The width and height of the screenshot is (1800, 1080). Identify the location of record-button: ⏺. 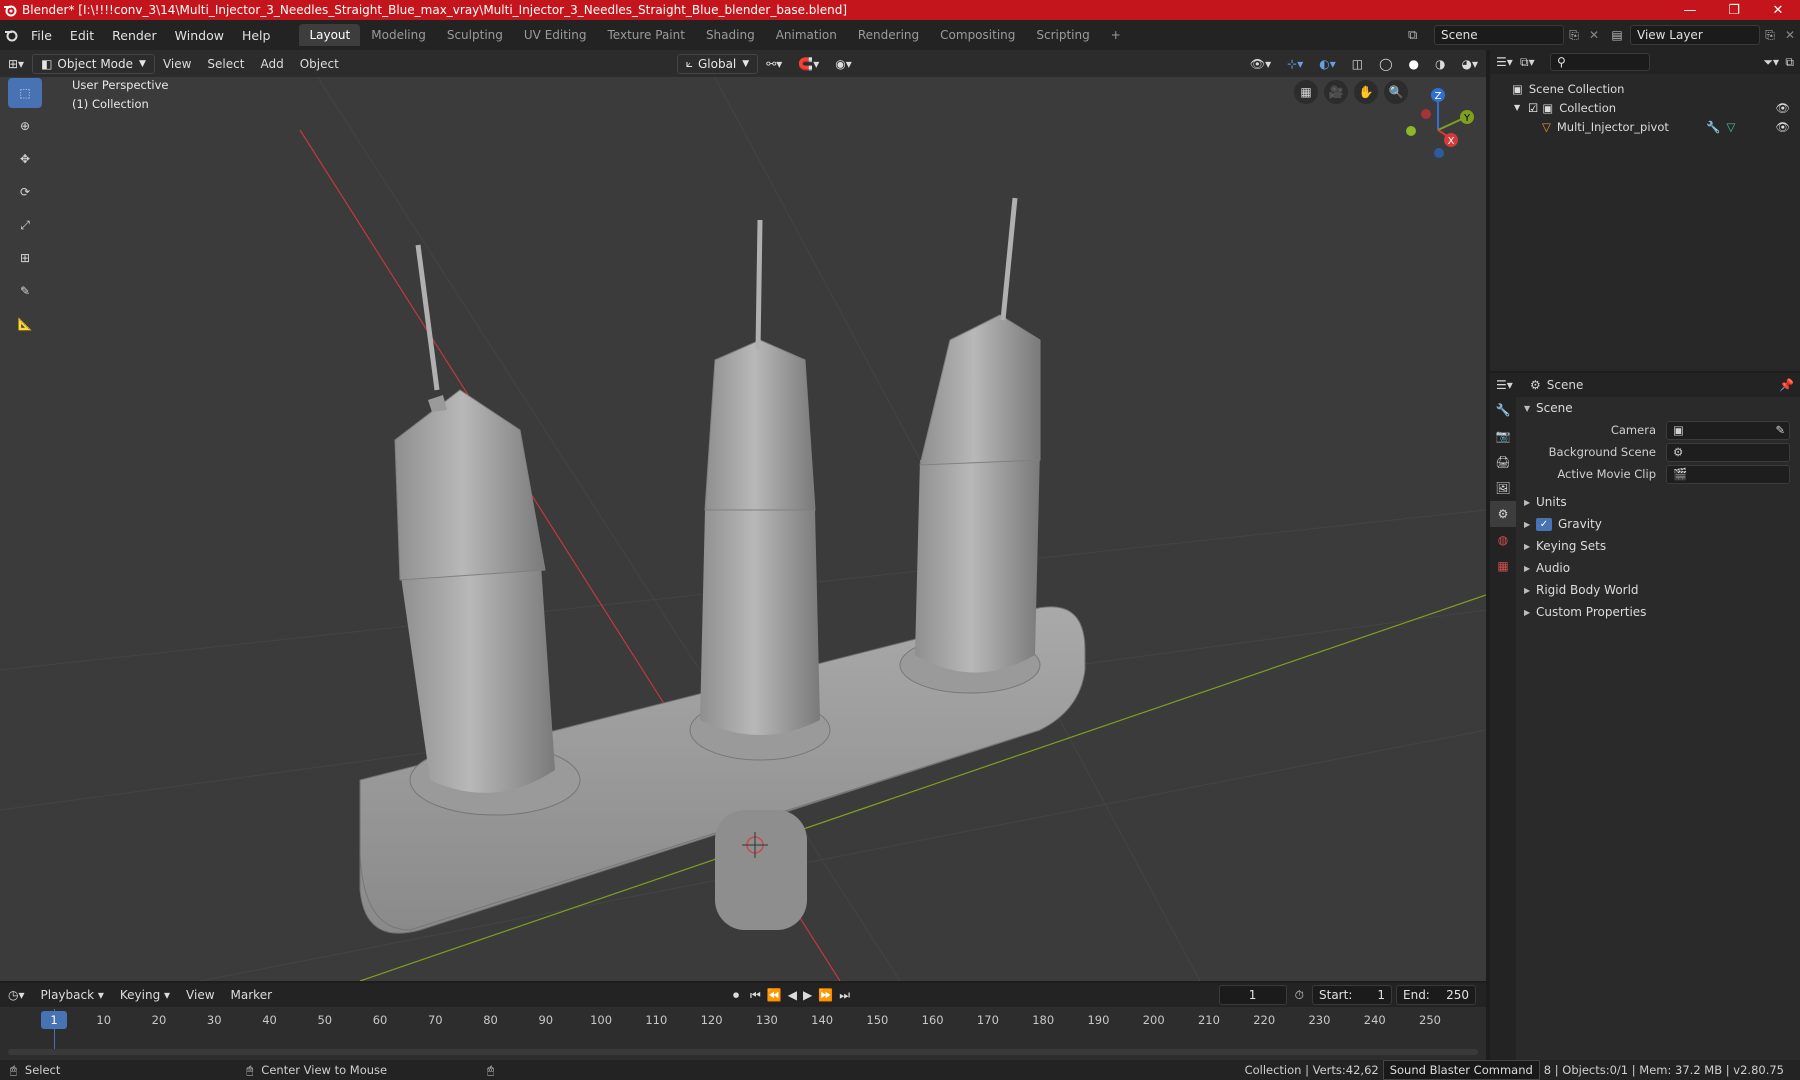
(736, 995).